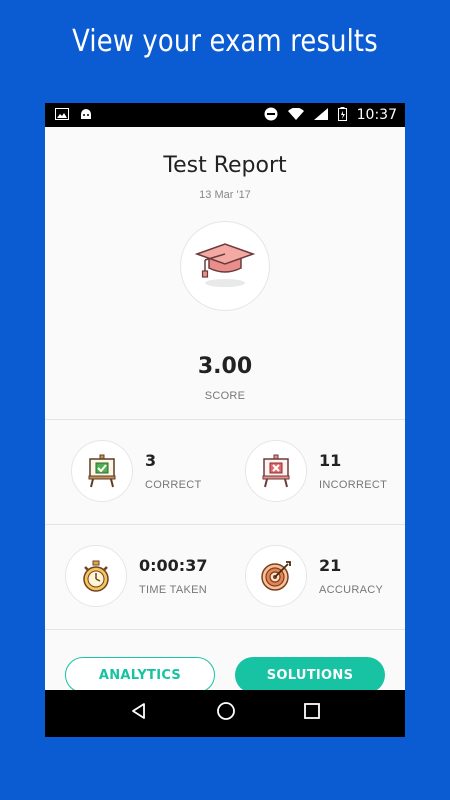 This screenshot has height=800, width=450. Describe the element at coordinates (353, 485) in the screenshot. I see `incorrect-label: INCORRECT` at that location.